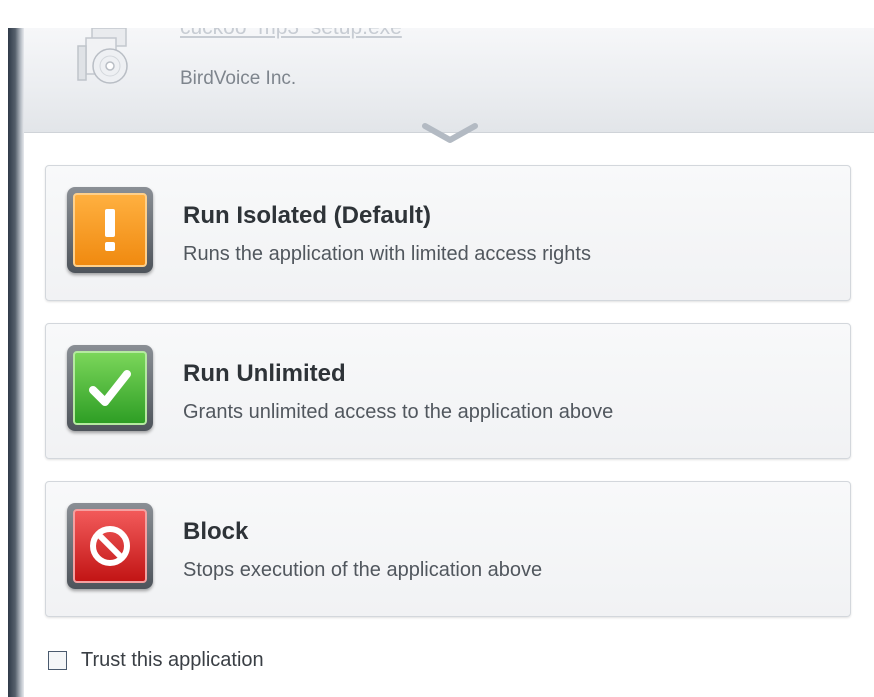 The image size is (874, 697). Describe the element at coordinates (363, 570) in the screenshot. I see `option-description: Stops execution of the application above` at that location.